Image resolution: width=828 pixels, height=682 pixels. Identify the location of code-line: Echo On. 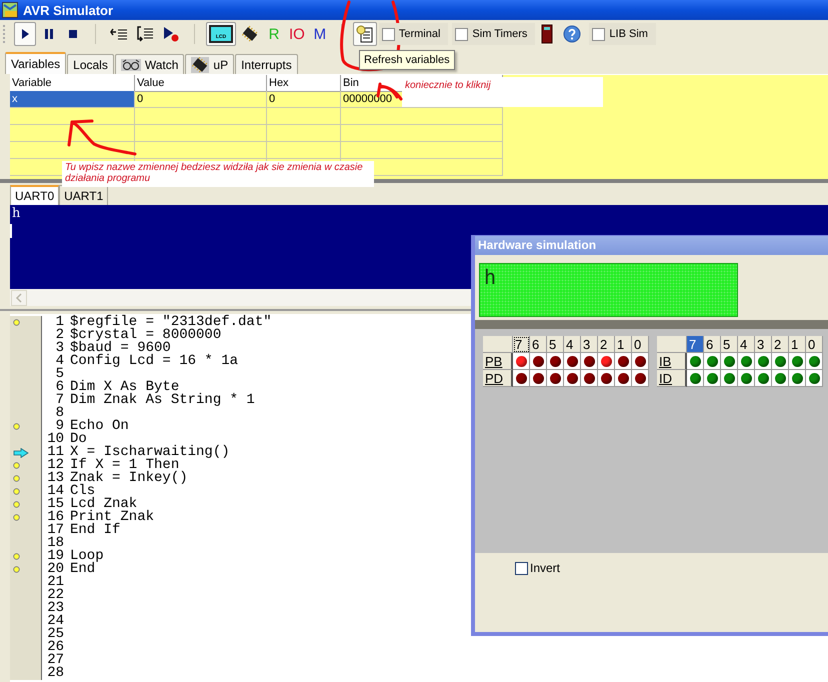
(99, 426).